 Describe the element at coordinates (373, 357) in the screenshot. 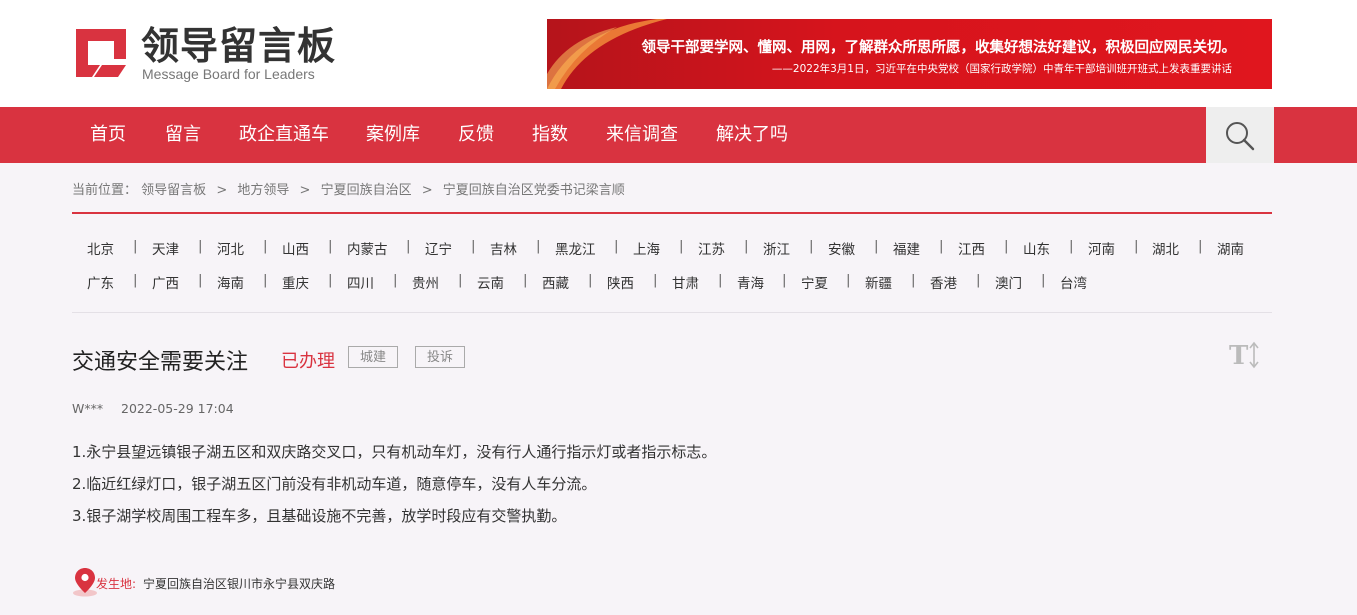

I see `tag-category: 城建` at that location.